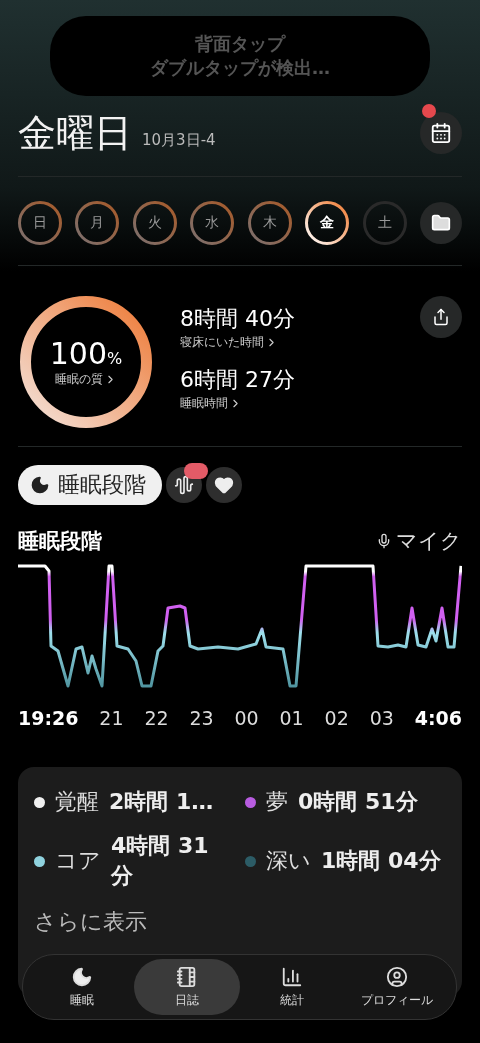 The height and width of the screenshot is (1043, 480). Describe the element at coordinates (384, 541) in the screenshot. I see `microphone-icon` at that location.